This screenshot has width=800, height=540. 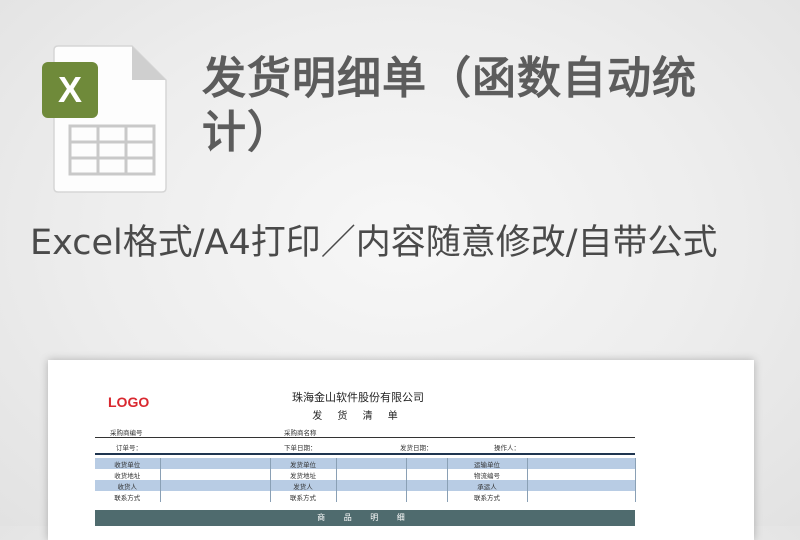 What do you see at coordinates (303, 485) in the screenshot?
I see `table-cell: 发货人` at bounding box center [303, 485].